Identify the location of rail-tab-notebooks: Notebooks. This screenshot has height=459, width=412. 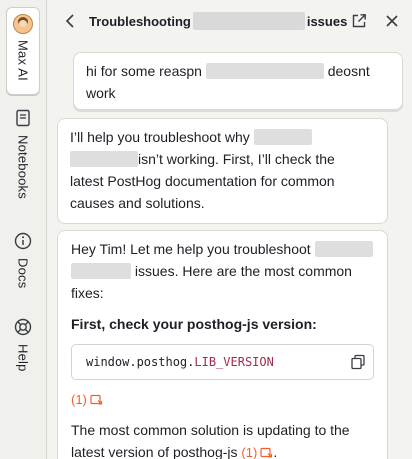
(23, 159).